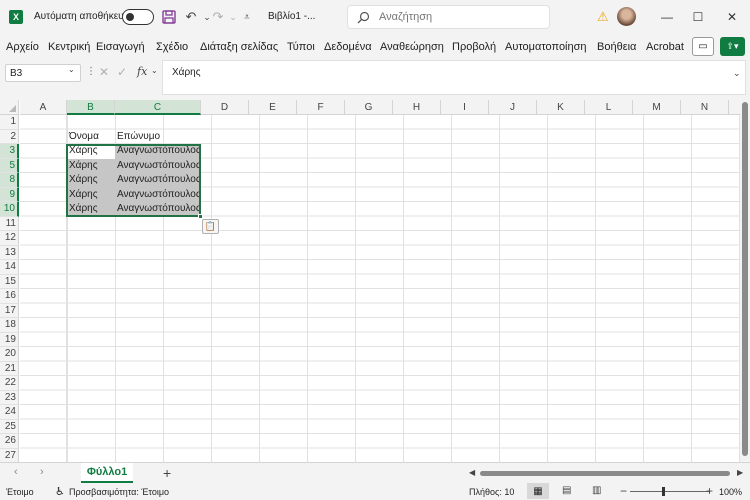 This screenshot has width=750, height=500. I want to click on minimize-icon: —, so click(667, 17).